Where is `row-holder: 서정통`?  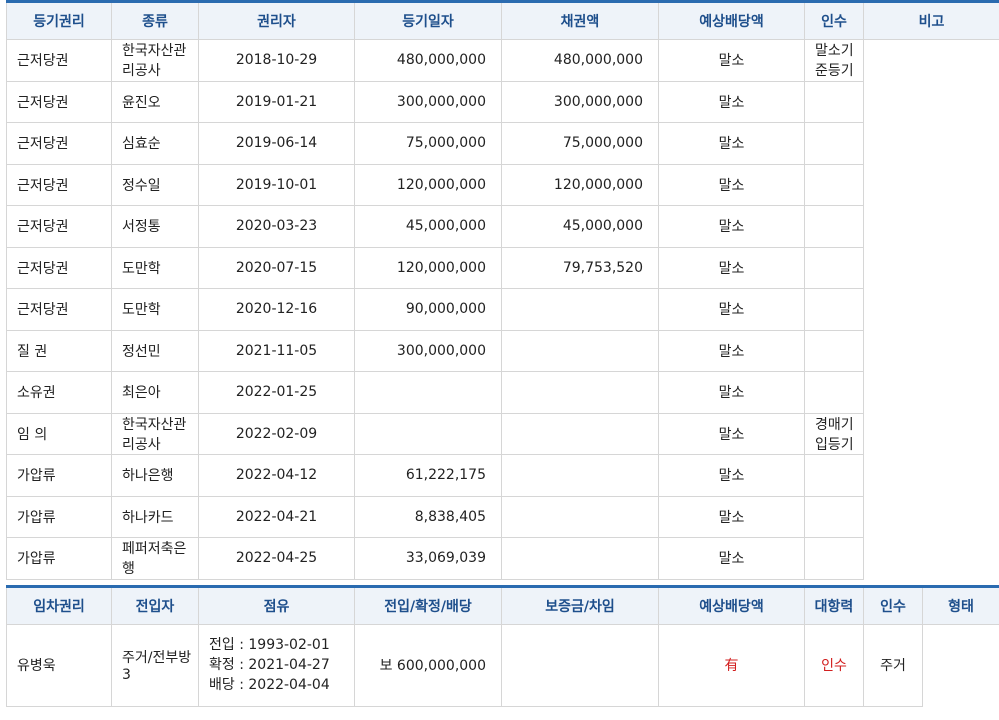 row-holder: 서정통 is located at coordinates (155, 226).